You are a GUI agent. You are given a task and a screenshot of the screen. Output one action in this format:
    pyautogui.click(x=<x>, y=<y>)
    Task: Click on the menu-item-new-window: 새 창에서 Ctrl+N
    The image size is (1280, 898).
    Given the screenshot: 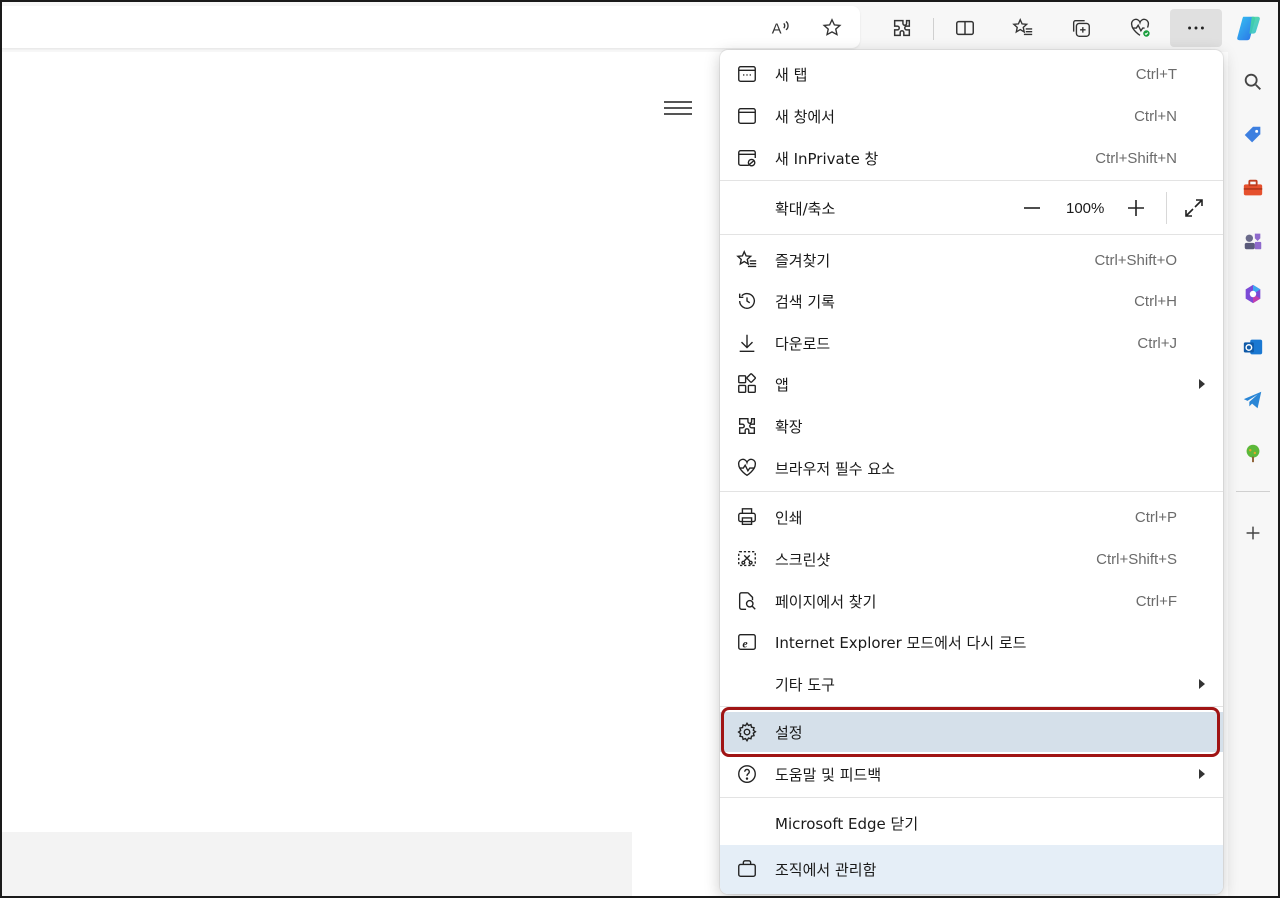 What is the action you would take?
    pyautogui.click(x=971, y=116)
    